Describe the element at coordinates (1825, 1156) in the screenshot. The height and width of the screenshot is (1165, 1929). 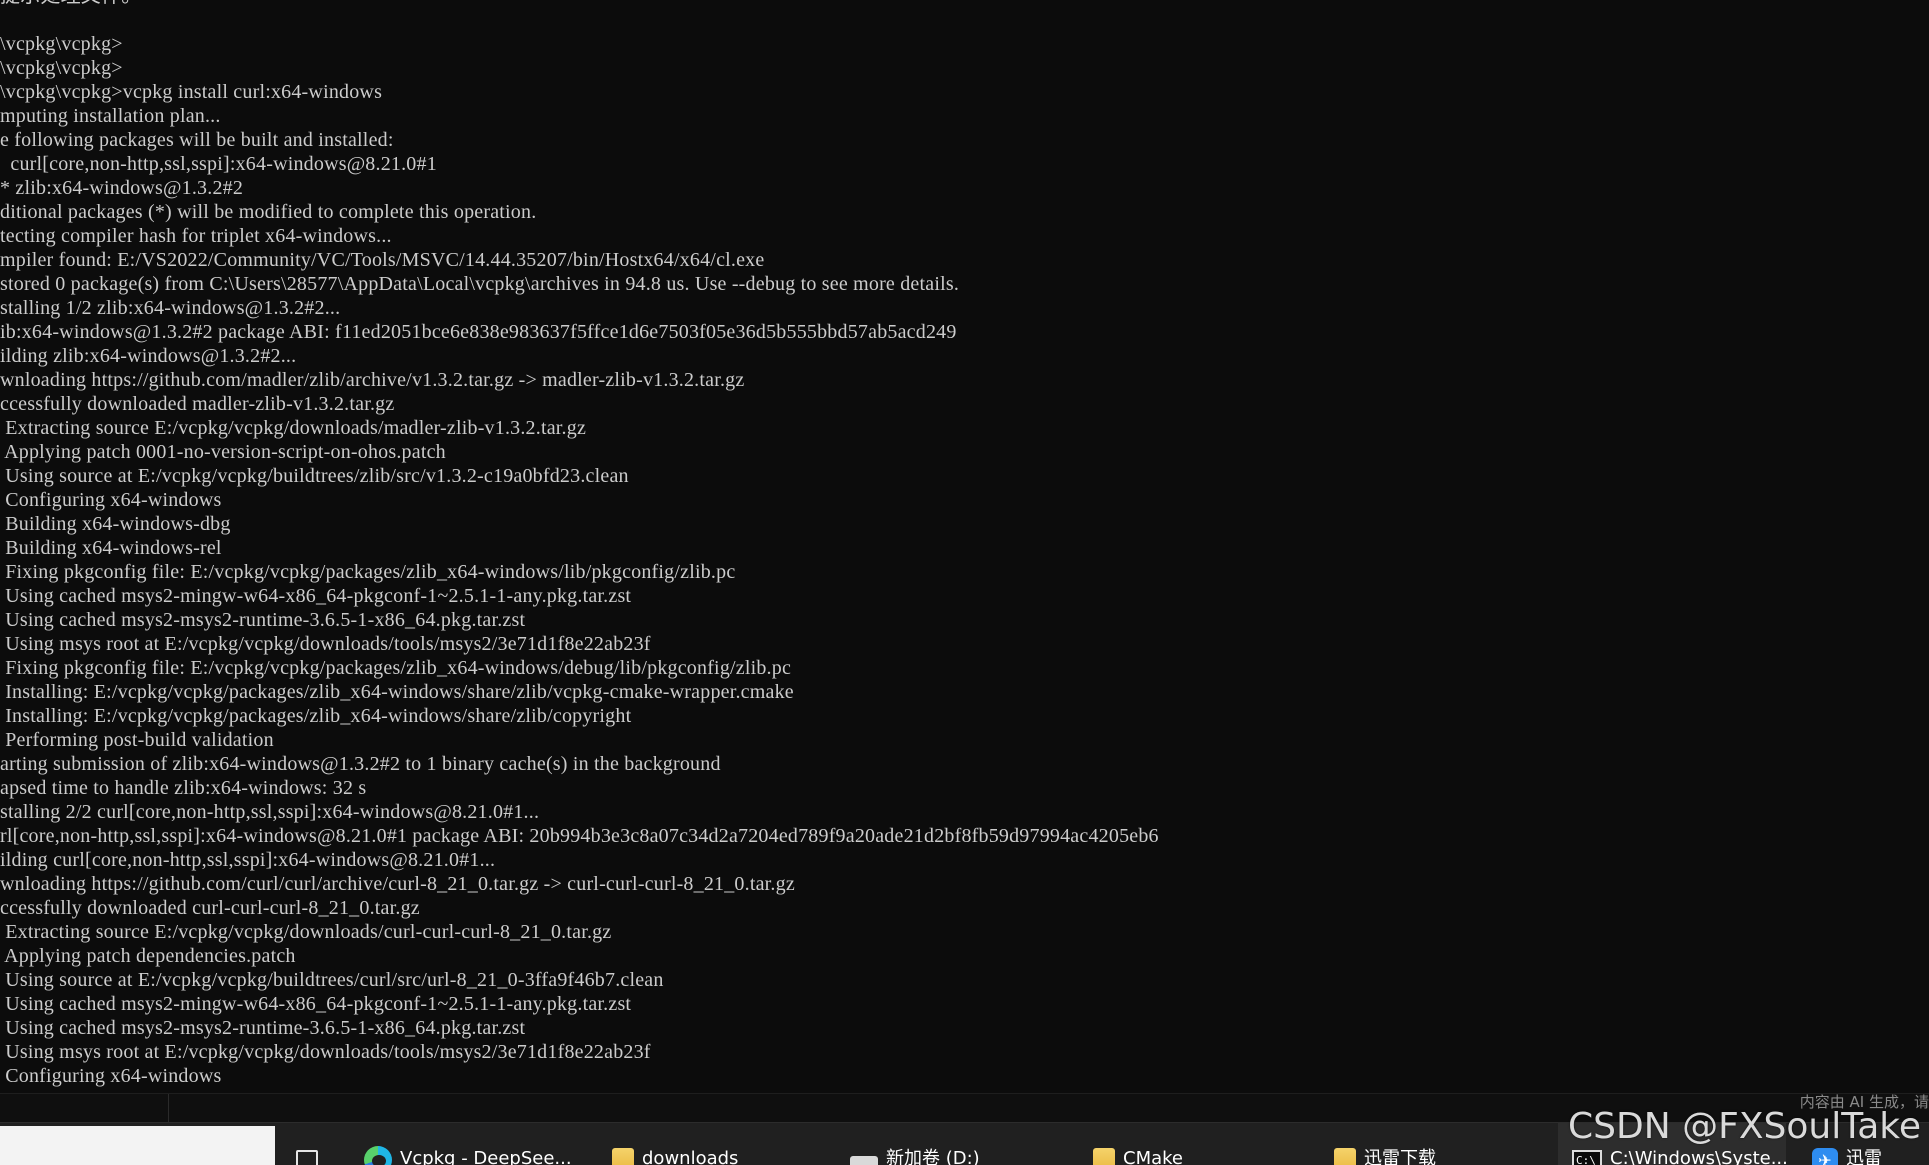
I see `xunlei-bird-icon: ✈` at that location.